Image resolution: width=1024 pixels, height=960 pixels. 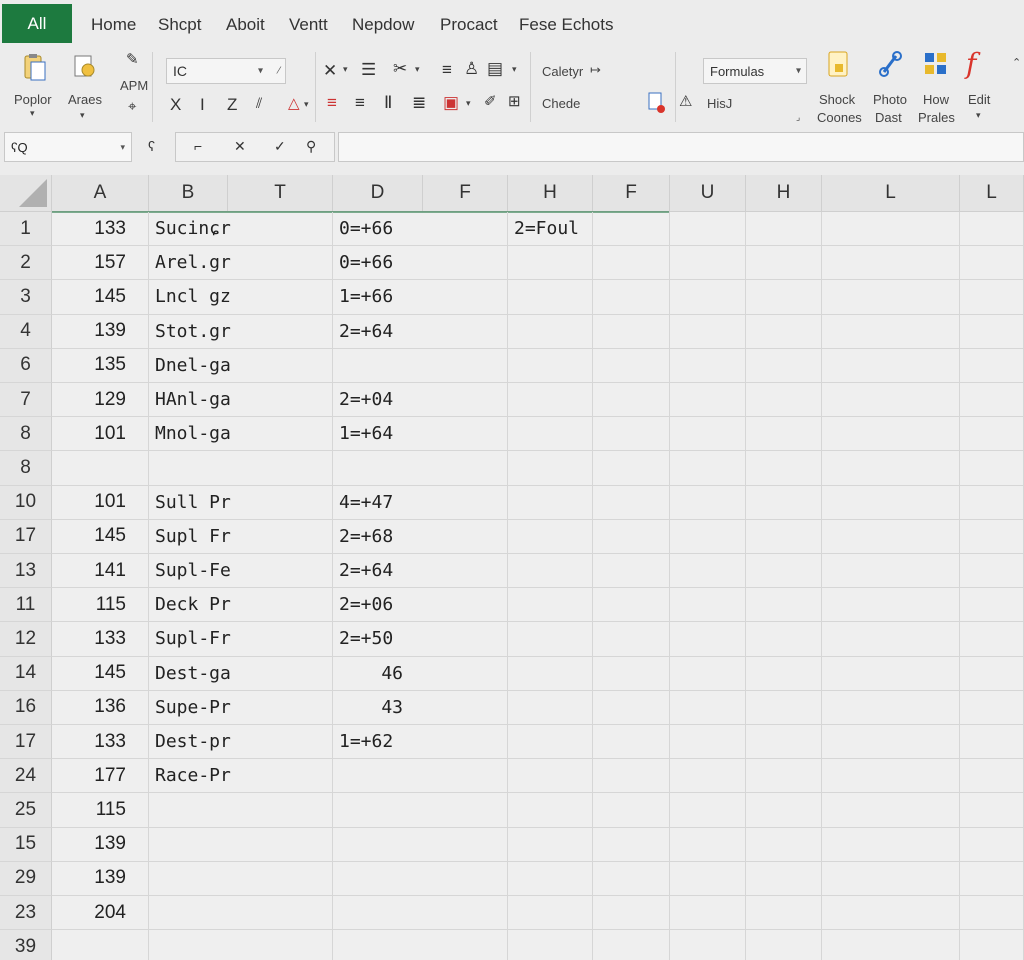 I want to click on cell-a: 204, so click(x=100, y=913).